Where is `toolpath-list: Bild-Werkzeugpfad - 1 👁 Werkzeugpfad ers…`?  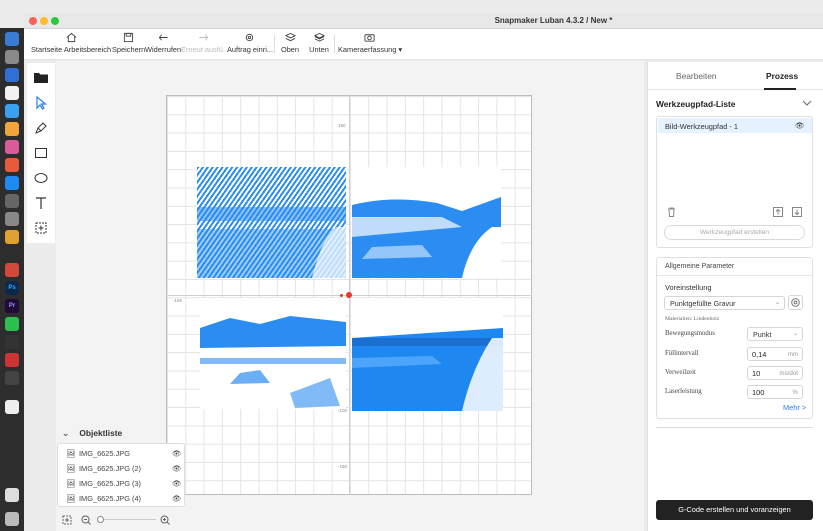
toolpath-list: Bild-Werkzeugpfad - 1 👁 Werkzeugpfad ers… is located at coordinates (734, 182).